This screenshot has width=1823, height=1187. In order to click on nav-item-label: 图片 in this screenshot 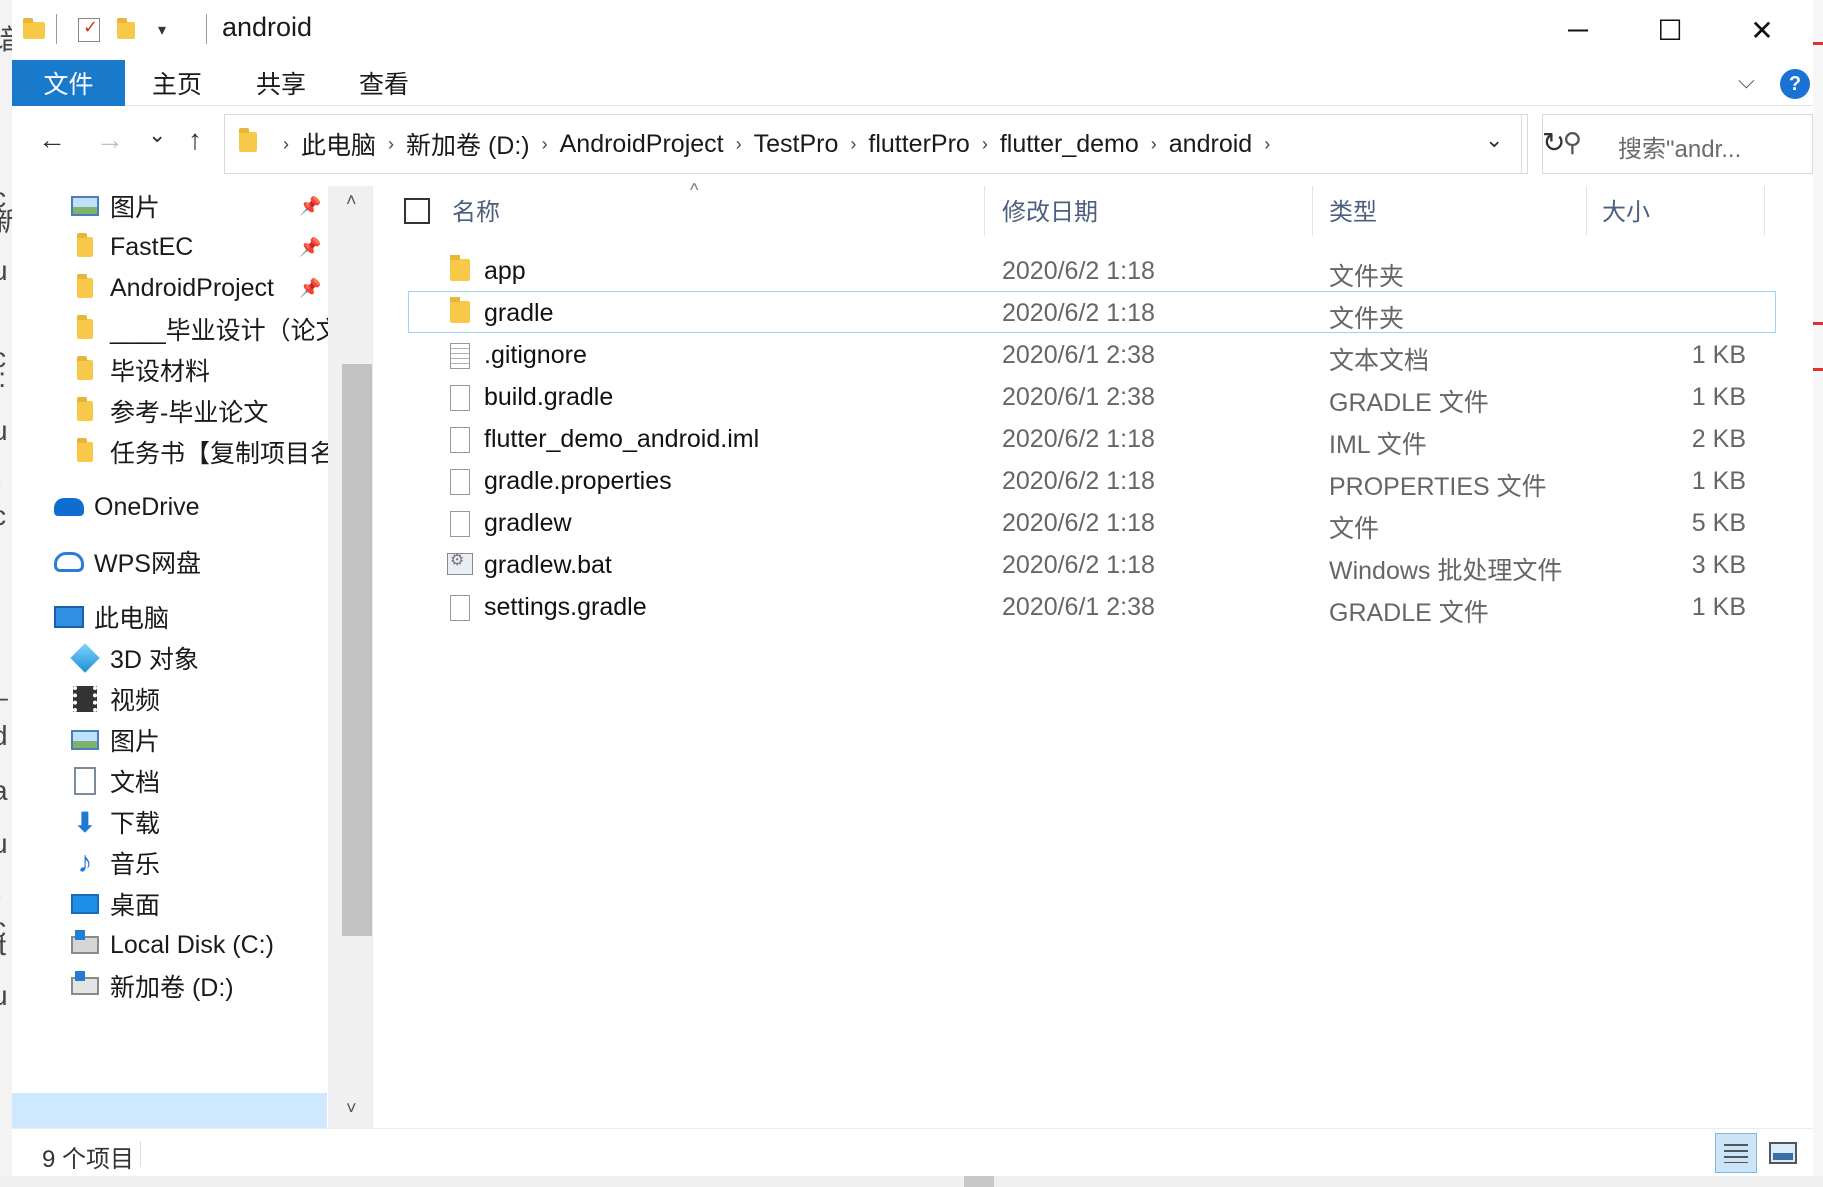, I will do `click(135, 208)`.